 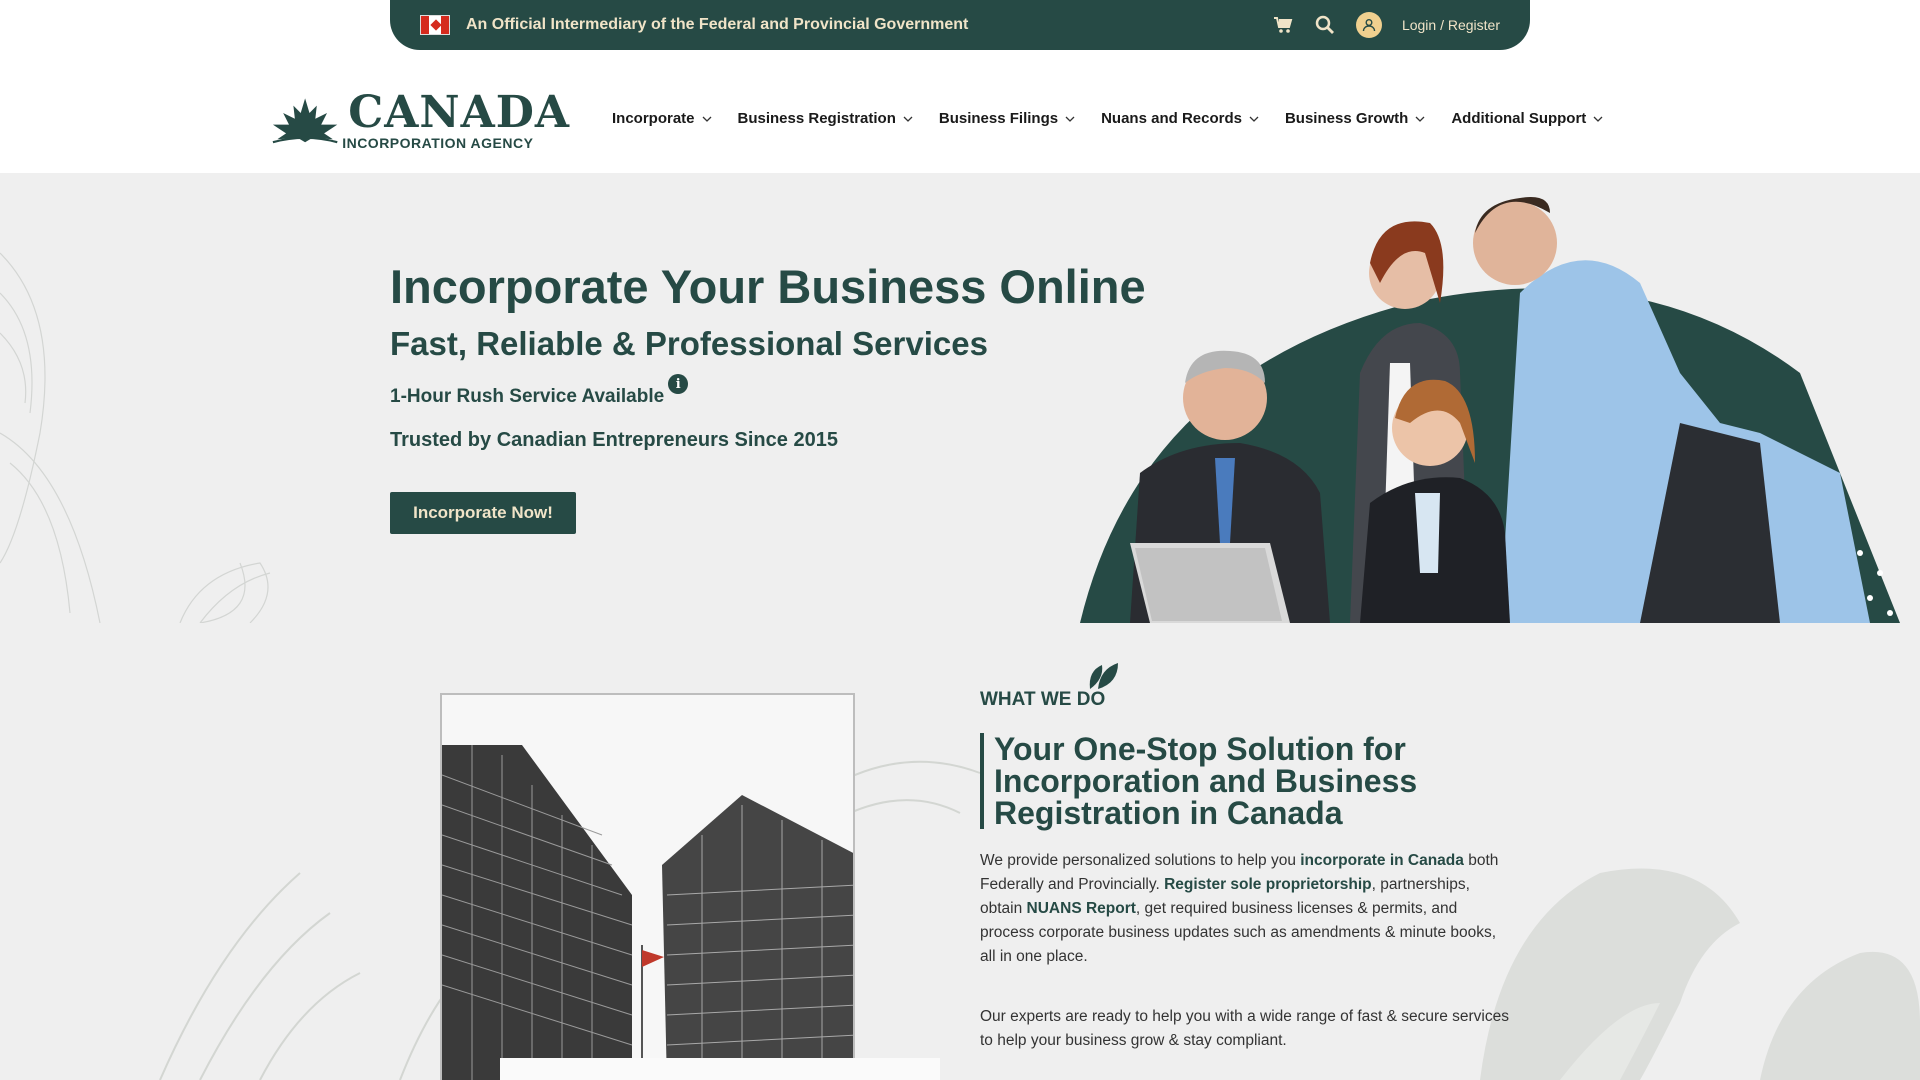 I want to click on what-we-do-eyebrow: WHAT WE DO, so click(x=1043, y=699).